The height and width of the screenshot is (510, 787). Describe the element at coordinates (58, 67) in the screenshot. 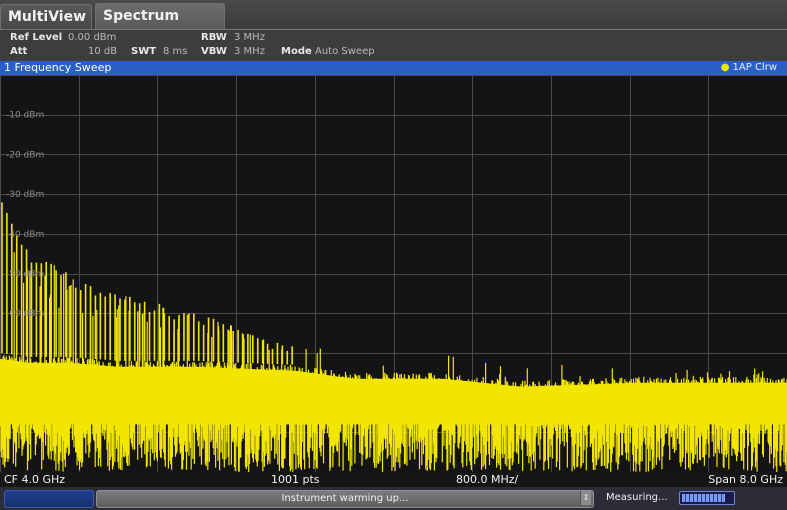

I see `window-title: 1 Frequency Sweep` at that location.